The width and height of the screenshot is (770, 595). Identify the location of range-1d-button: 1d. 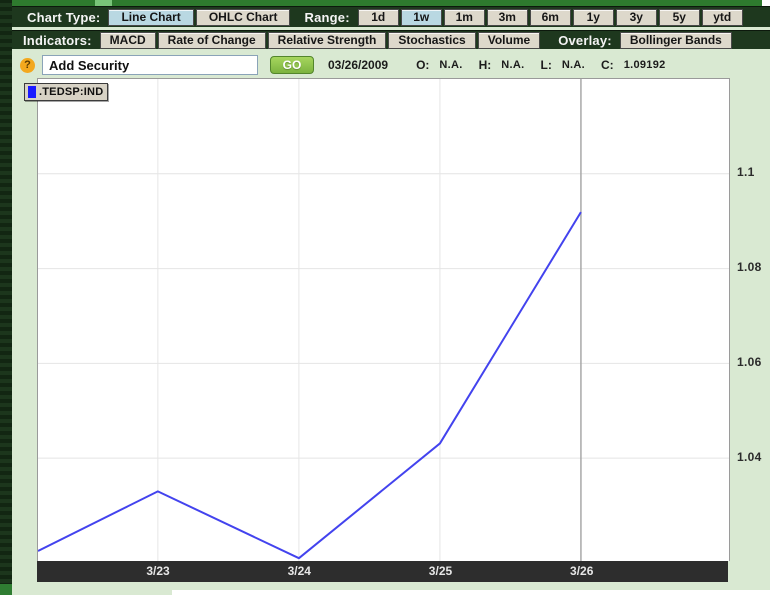
(378, 17).